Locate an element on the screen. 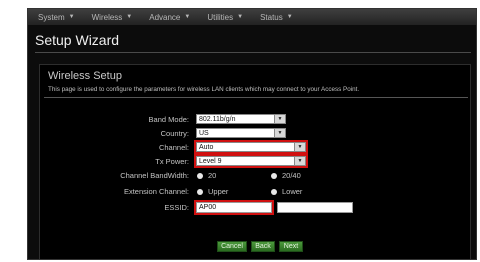  nav-system: System ▼ is located at coordinates (56, 17).